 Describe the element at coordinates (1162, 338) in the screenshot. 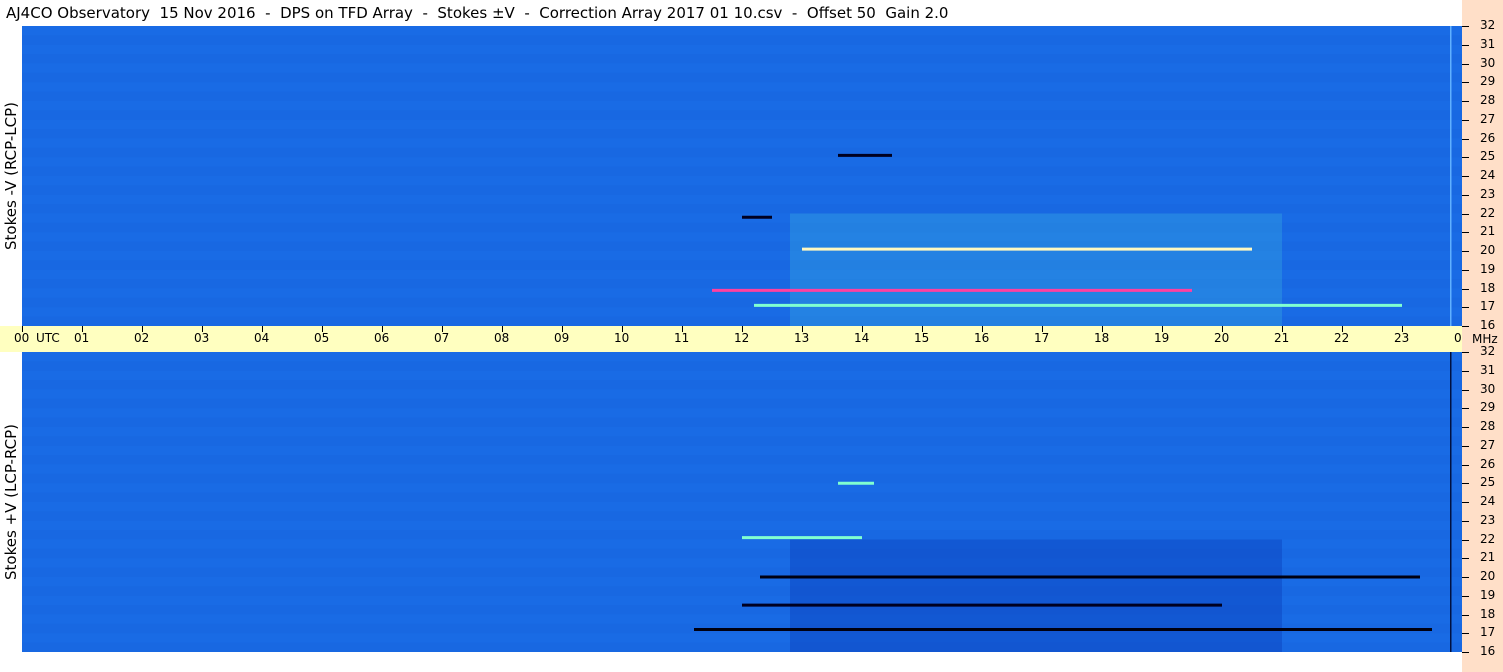

I see `time-tick-label: 19` at that location.